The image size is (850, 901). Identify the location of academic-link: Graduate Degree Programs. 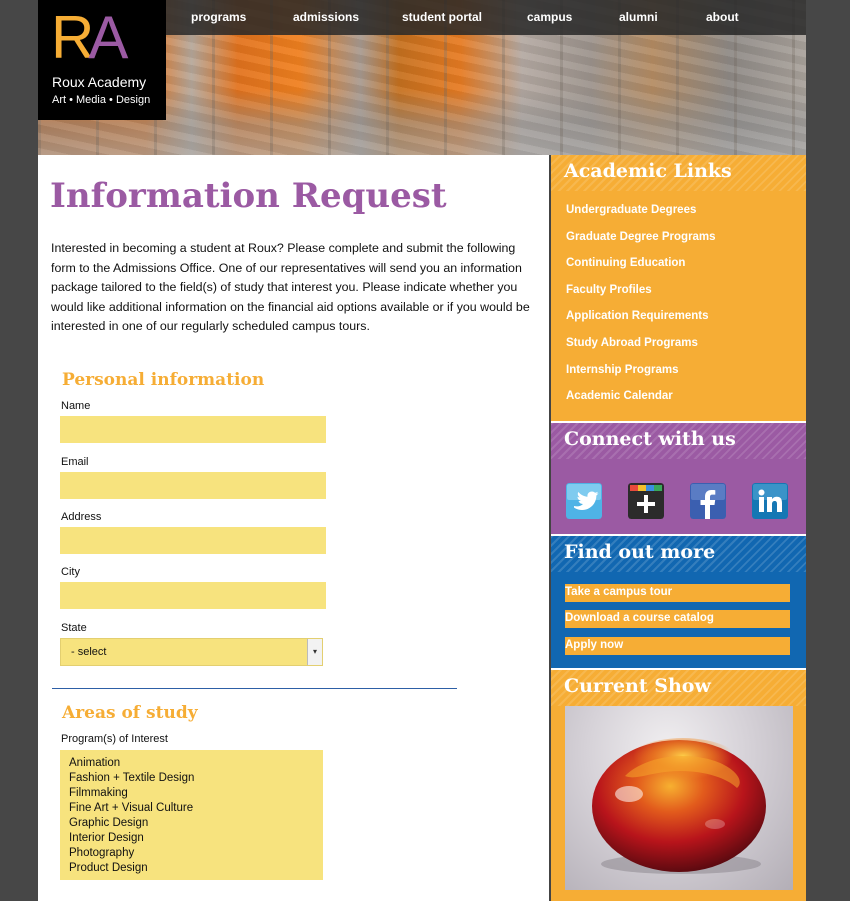
(641, 242).